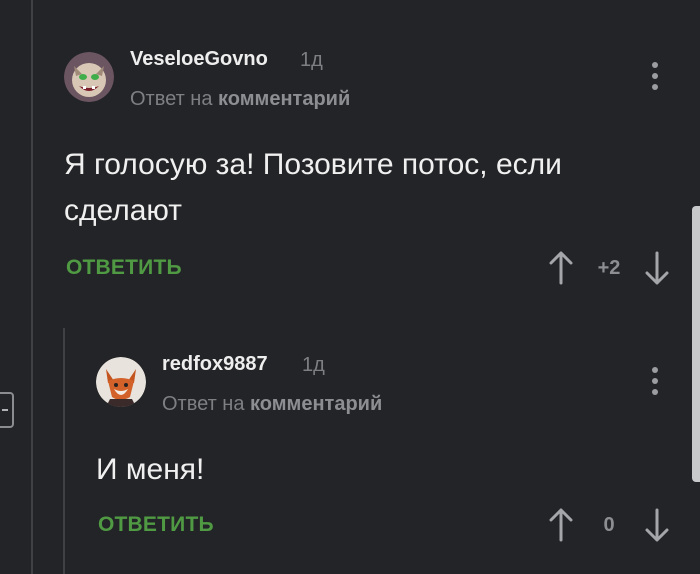  Describe the element at coordinates (32, 287) in the screenshot. I see `thread-line` at that location.